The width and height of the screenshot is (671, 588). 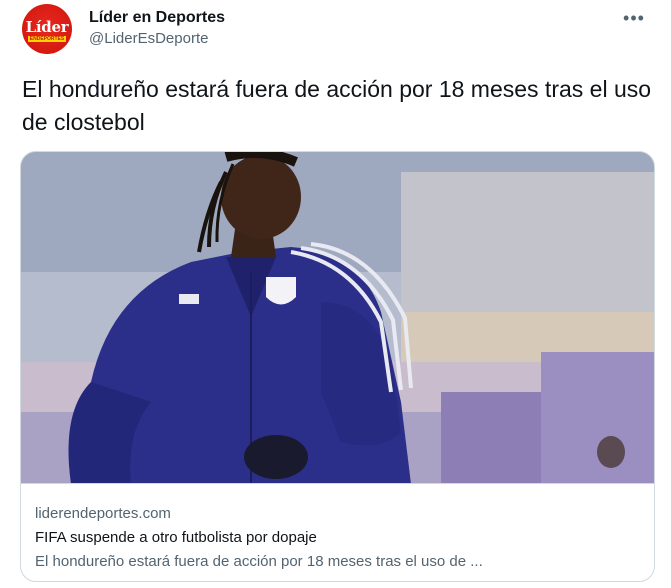 I want to click on more-horizontal-icon: •••, so click(x=634, y=17).